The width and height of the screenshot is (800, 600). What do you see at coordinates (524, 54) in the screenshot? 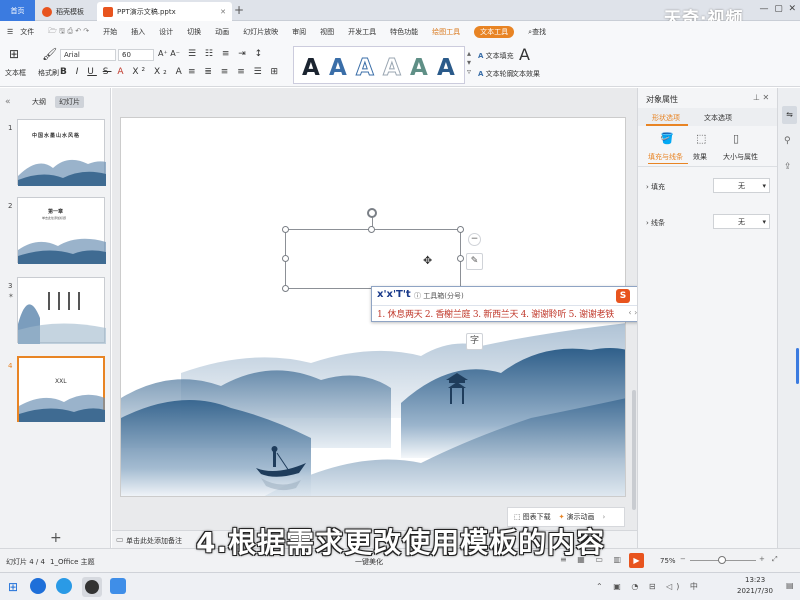
I see `text-effects-icon: A` at bounding box center [524, 54].